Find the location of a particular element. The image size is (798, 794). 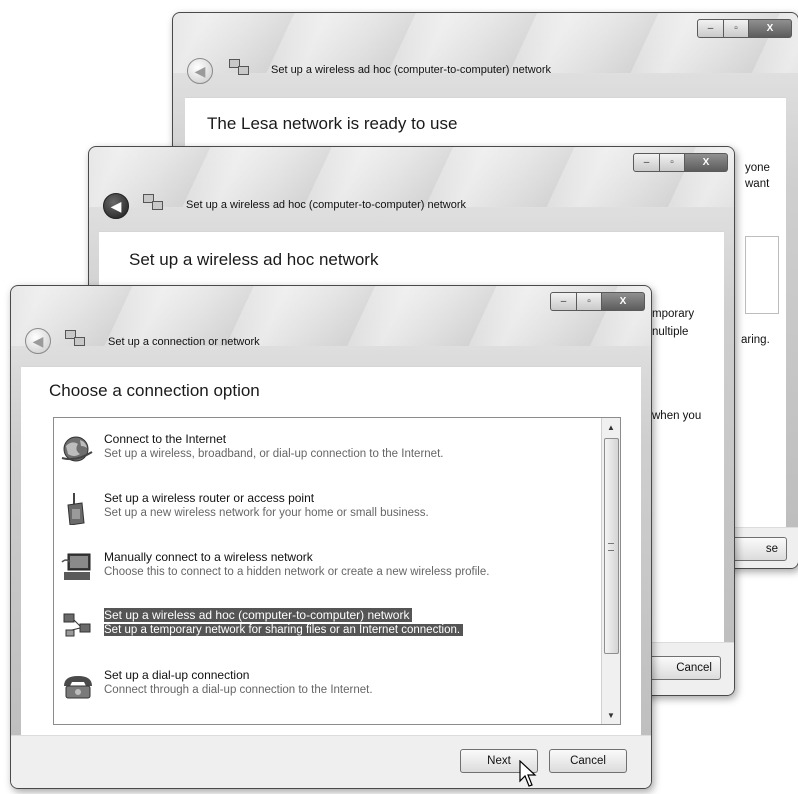

adhoc-network-icon is located at coordinates (78, 625).